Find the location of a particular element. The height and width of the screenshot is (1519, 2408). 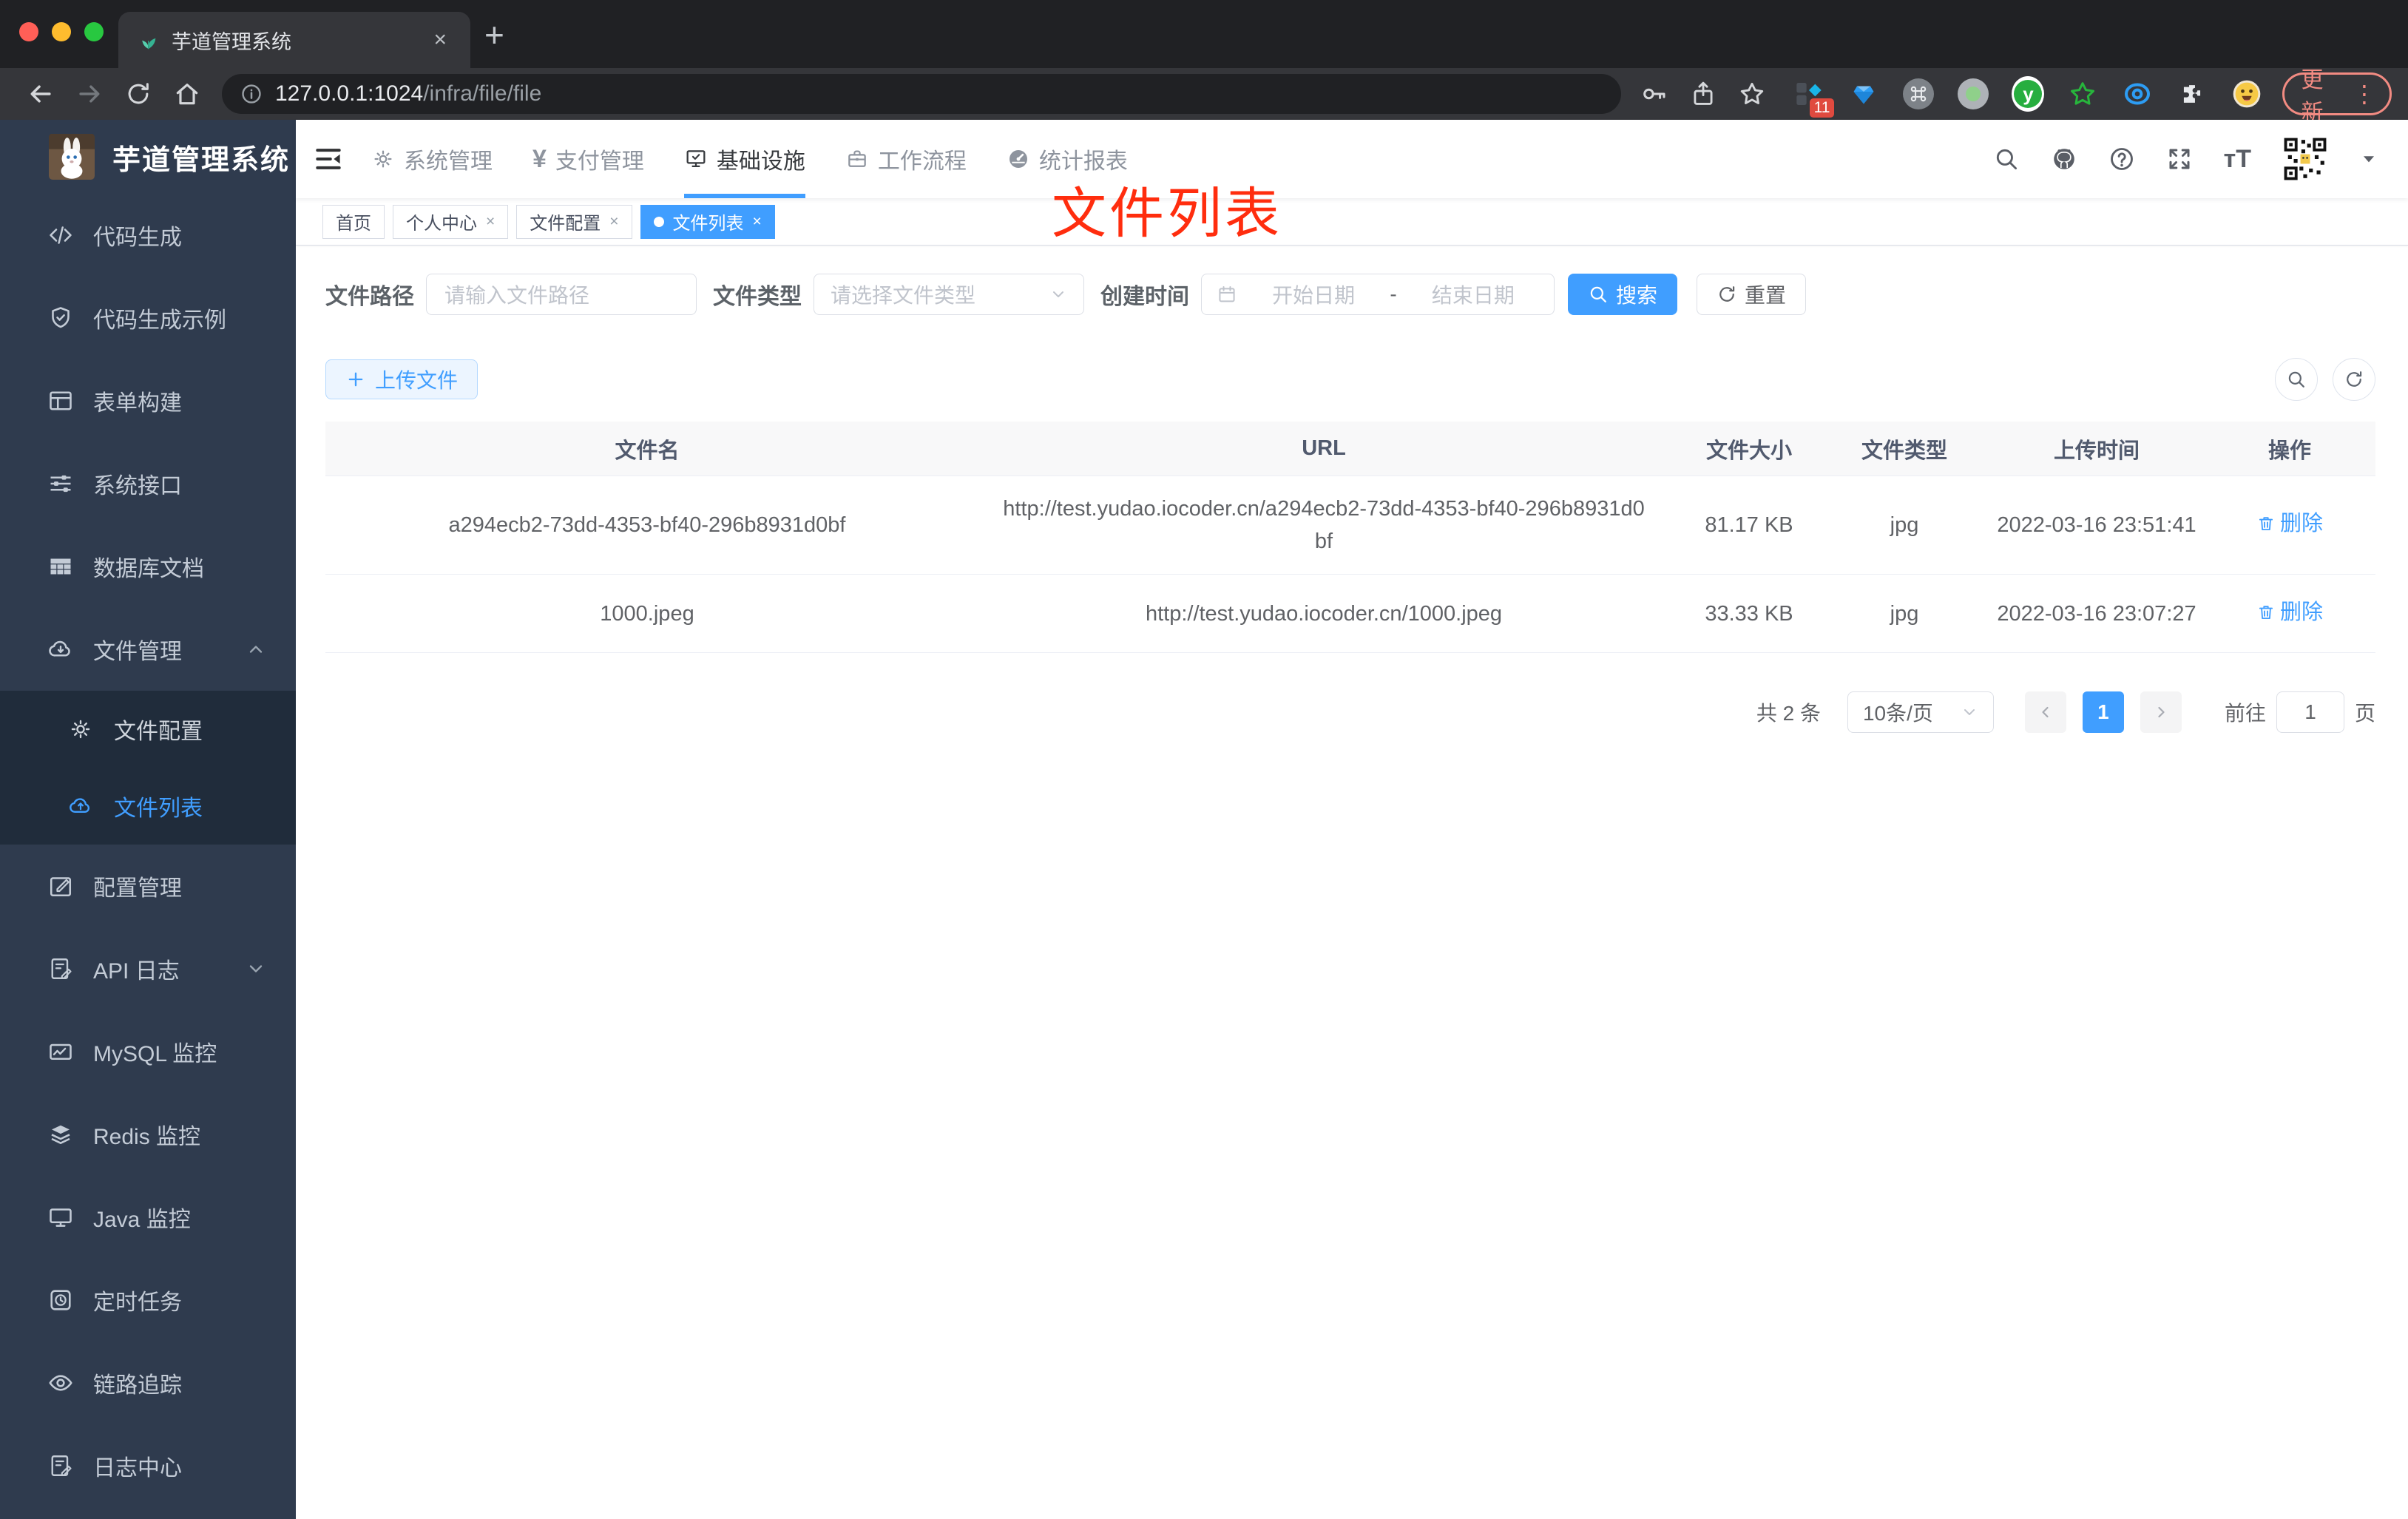

help-icon is located at coordinates (2121, 159).